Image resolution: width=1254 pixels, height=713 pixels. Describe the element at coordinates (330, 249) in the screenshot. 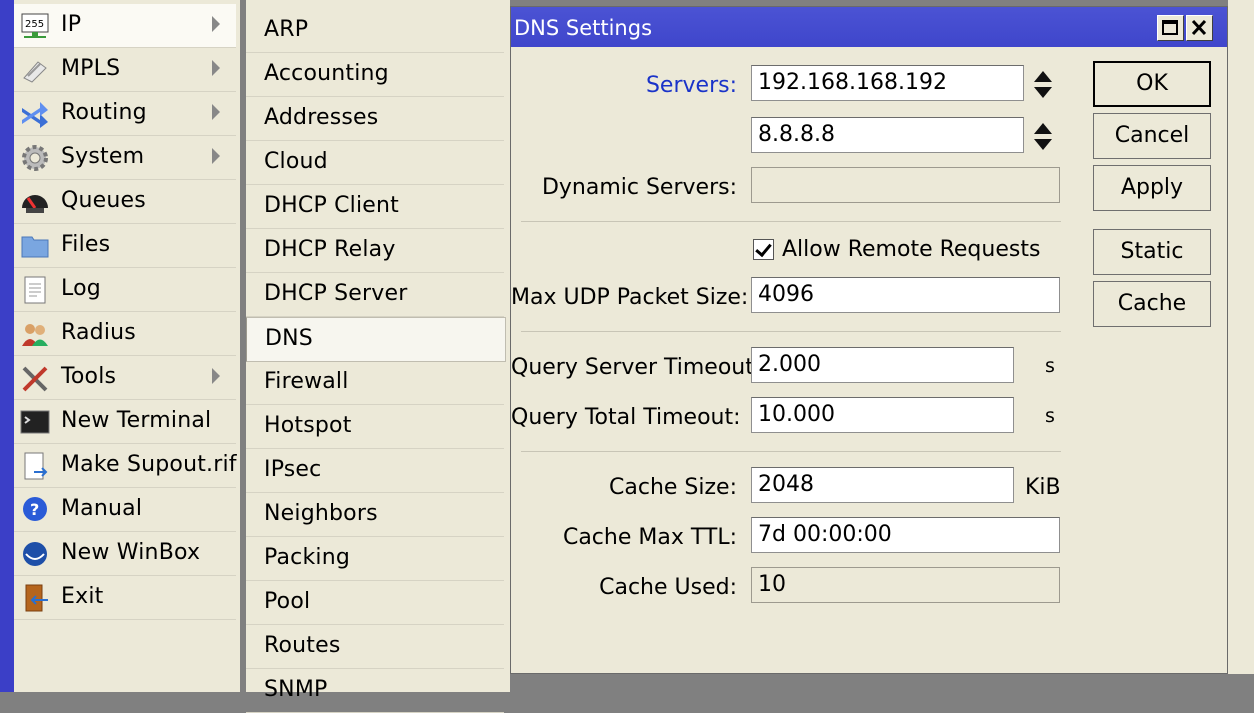

I see `submenu-item-label: DHCP Relay` at that location.